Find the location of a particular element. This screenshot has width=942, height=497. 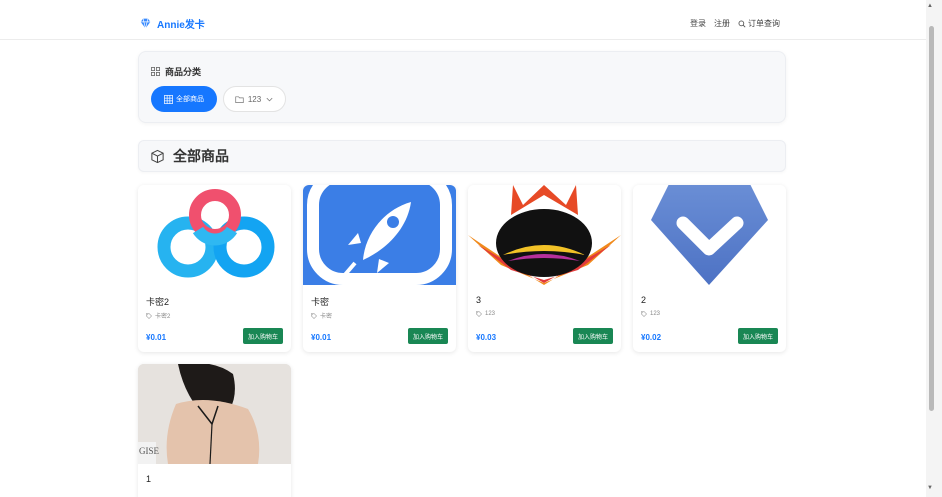

box-icon is located at coordinates (157, 156).